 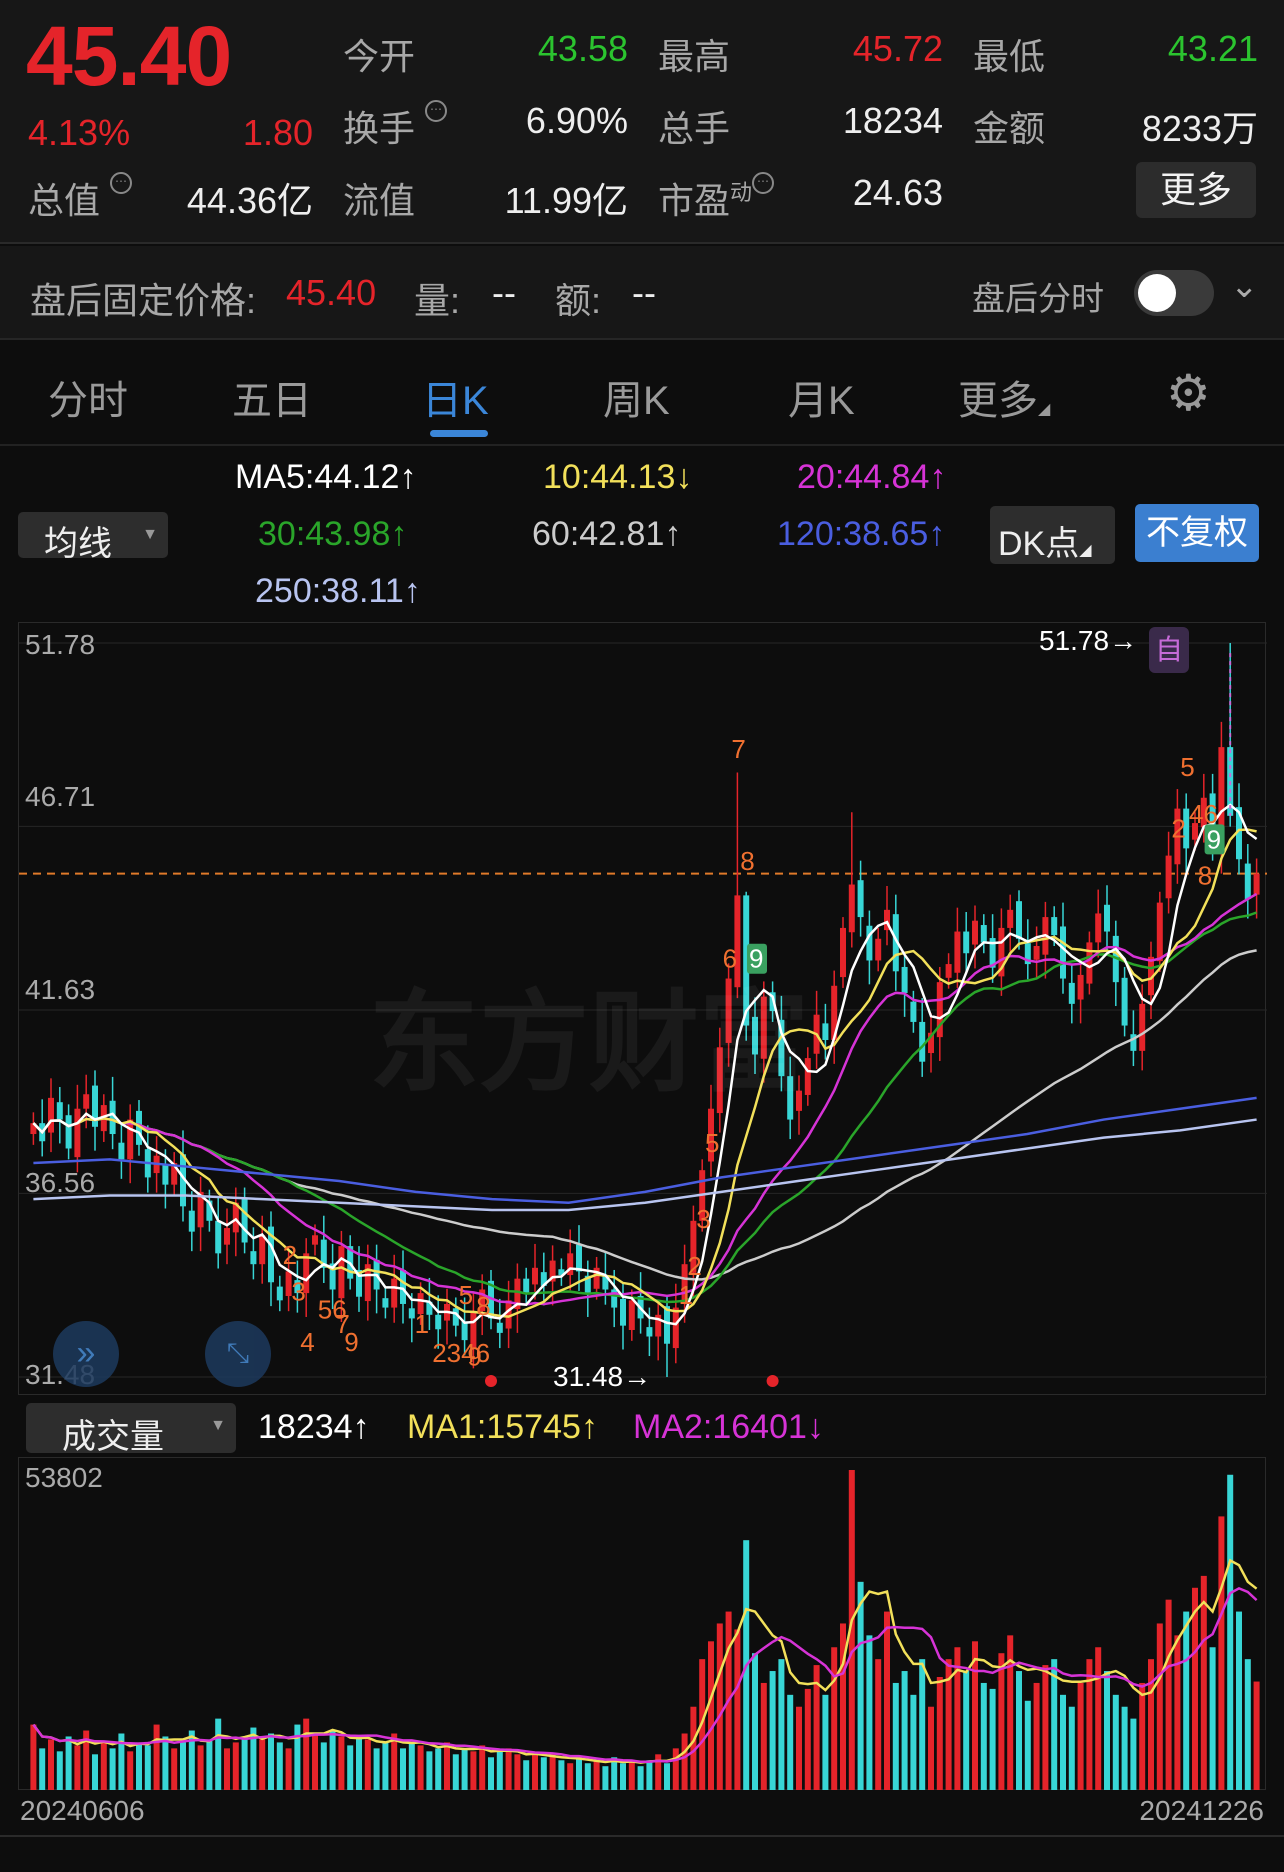 I want to click on fullscreen-icon: ⤡, so click(x=238, y=1354).